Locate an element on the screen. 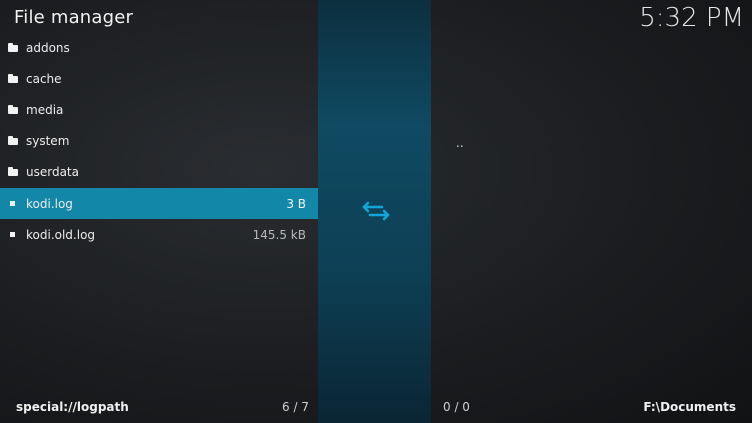 Image resolution: width=752 pixels, height=423 pixels. clock: 5:32 PM is located at coordinates (691, 18).